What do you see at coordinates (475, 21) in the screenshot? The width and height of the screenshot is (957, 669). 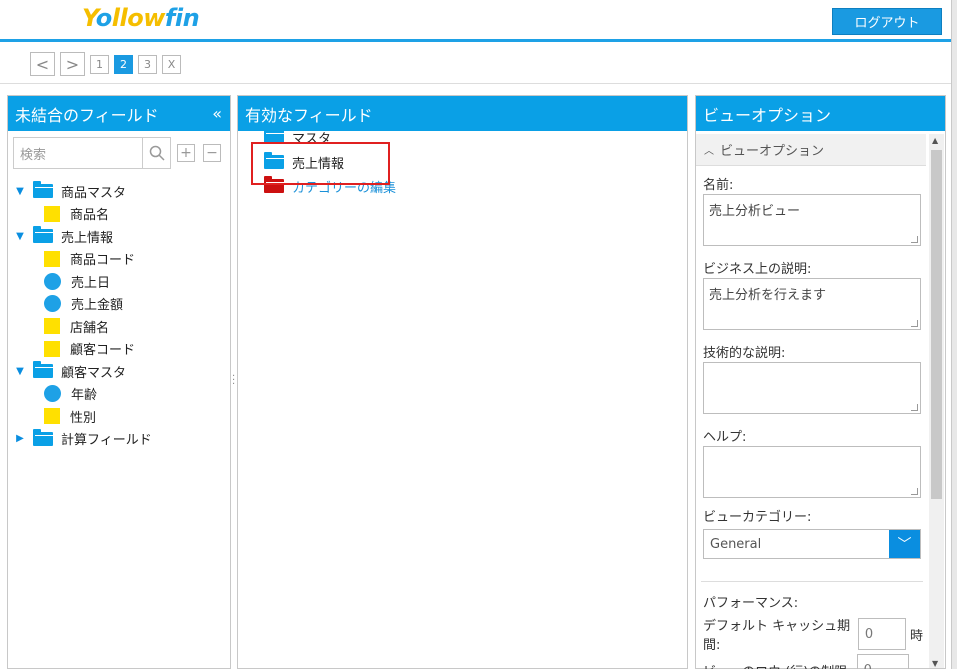 I see `app-header: Yollowfin ログアウト` at bounding box center [475, 21].